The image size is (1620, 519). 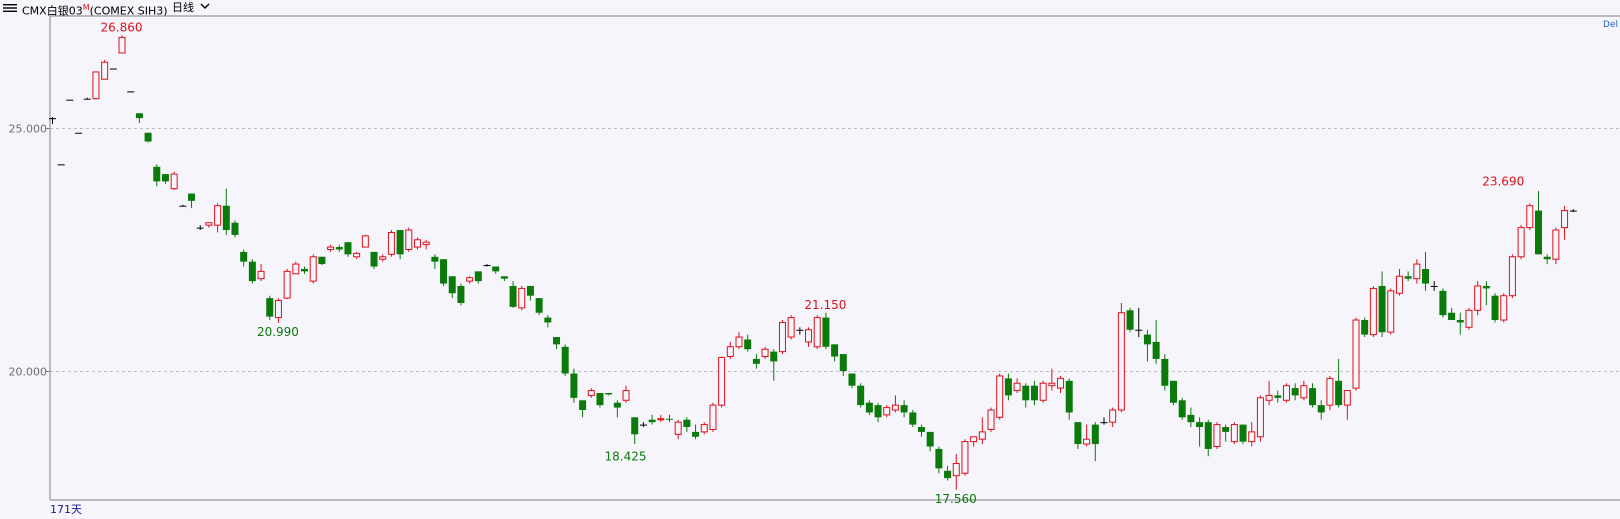 I want to click on y-tick-label: 20.000, so click(x=28, y=372).